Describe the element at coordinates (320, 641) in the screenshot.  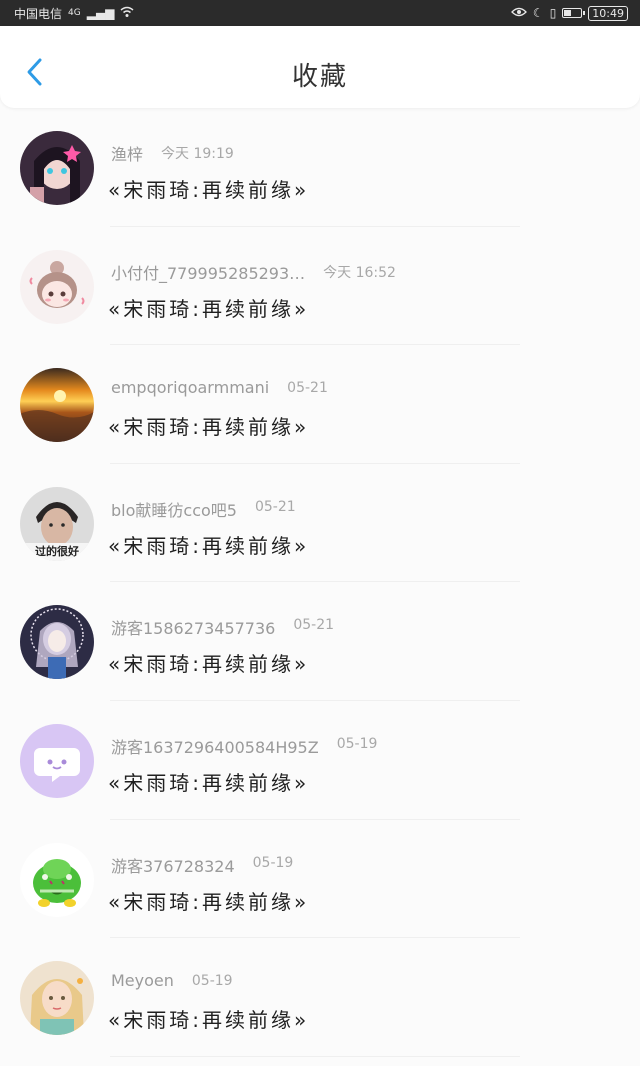
I see `list-item: 游客1586273457736 05-21 «宋雨琦:再续前缘»` at that location.